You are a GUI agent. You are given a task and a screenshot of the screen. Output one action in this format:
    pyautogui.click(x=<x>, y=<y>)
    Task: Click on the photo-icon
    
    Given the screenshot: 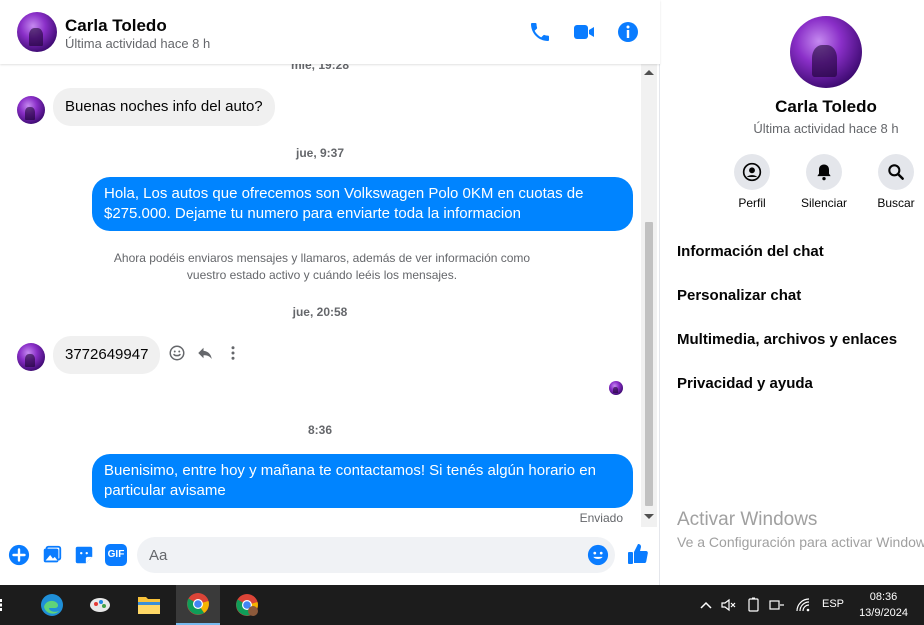 What is the action you would take?
    pyautogui.click(x=52, y=555)
    